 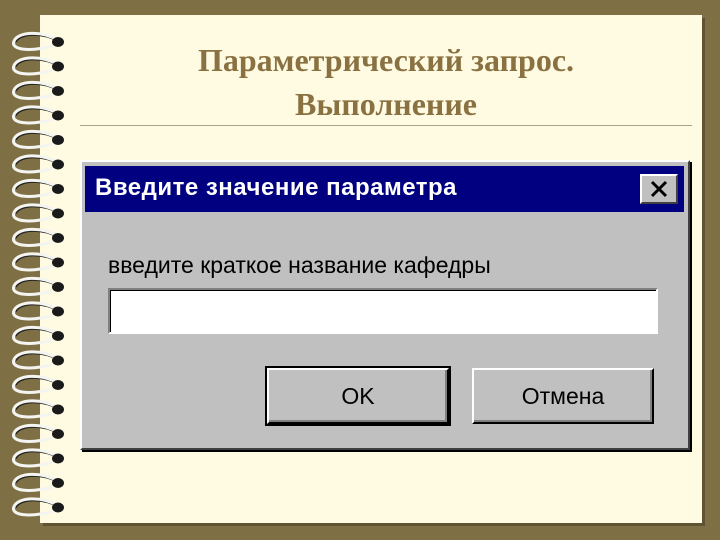 What do you see at coordinates (358, 396) in the screenshot?
I see `ok-button: OK` at bounding box center [358, 396].